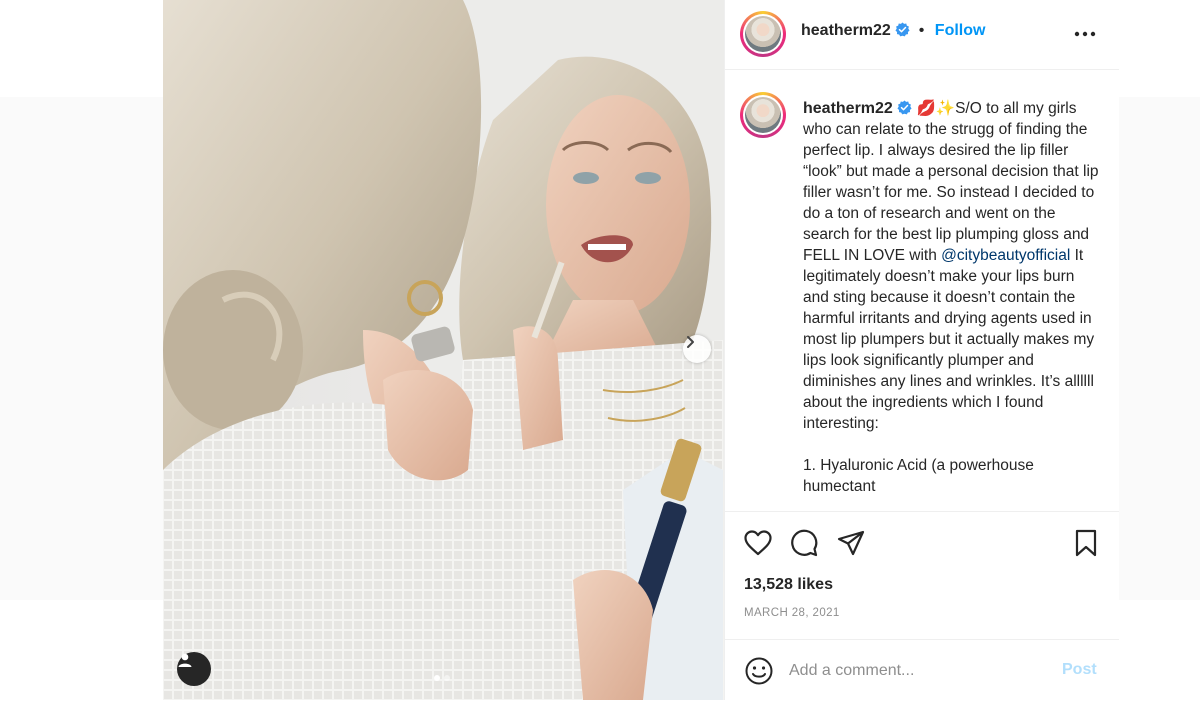  I want to click on caption-avatar, so click(763, 115).